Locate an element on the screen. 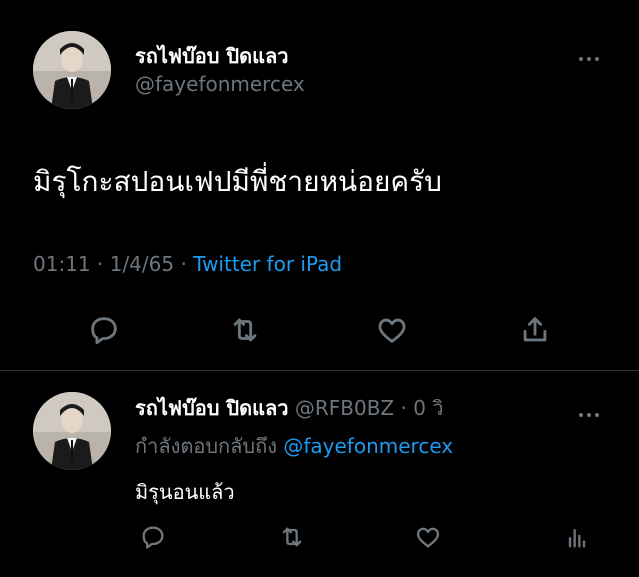  replying-to-handle: @fayefonmercex is located at coordinates (368, 446).